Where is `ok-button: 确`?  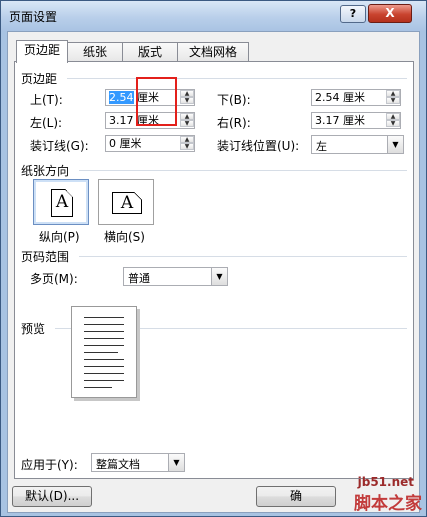 ok-button: 确 is located at coordinates (296, 496).